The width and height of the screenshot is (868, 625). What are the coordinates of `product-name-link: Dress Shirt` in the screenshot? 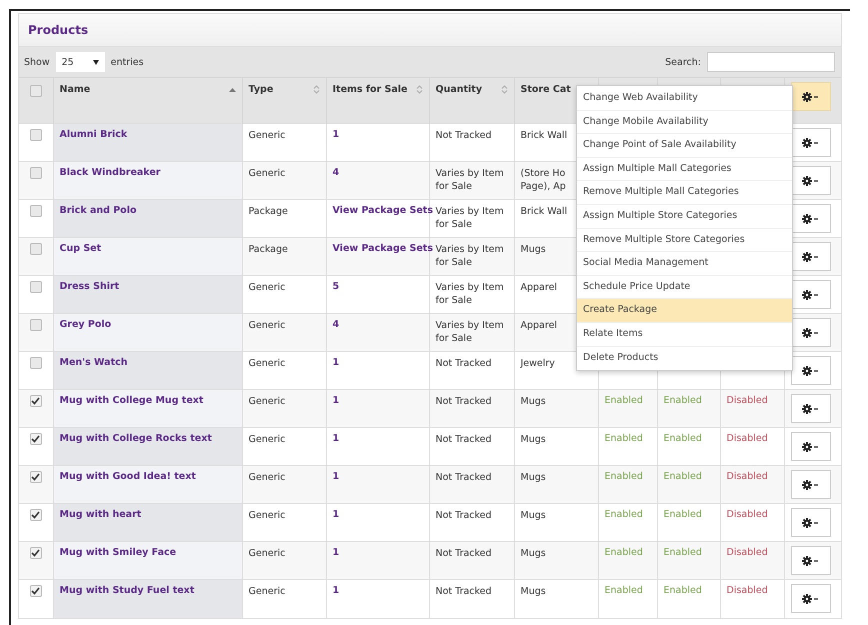 It's located at (90, 286).